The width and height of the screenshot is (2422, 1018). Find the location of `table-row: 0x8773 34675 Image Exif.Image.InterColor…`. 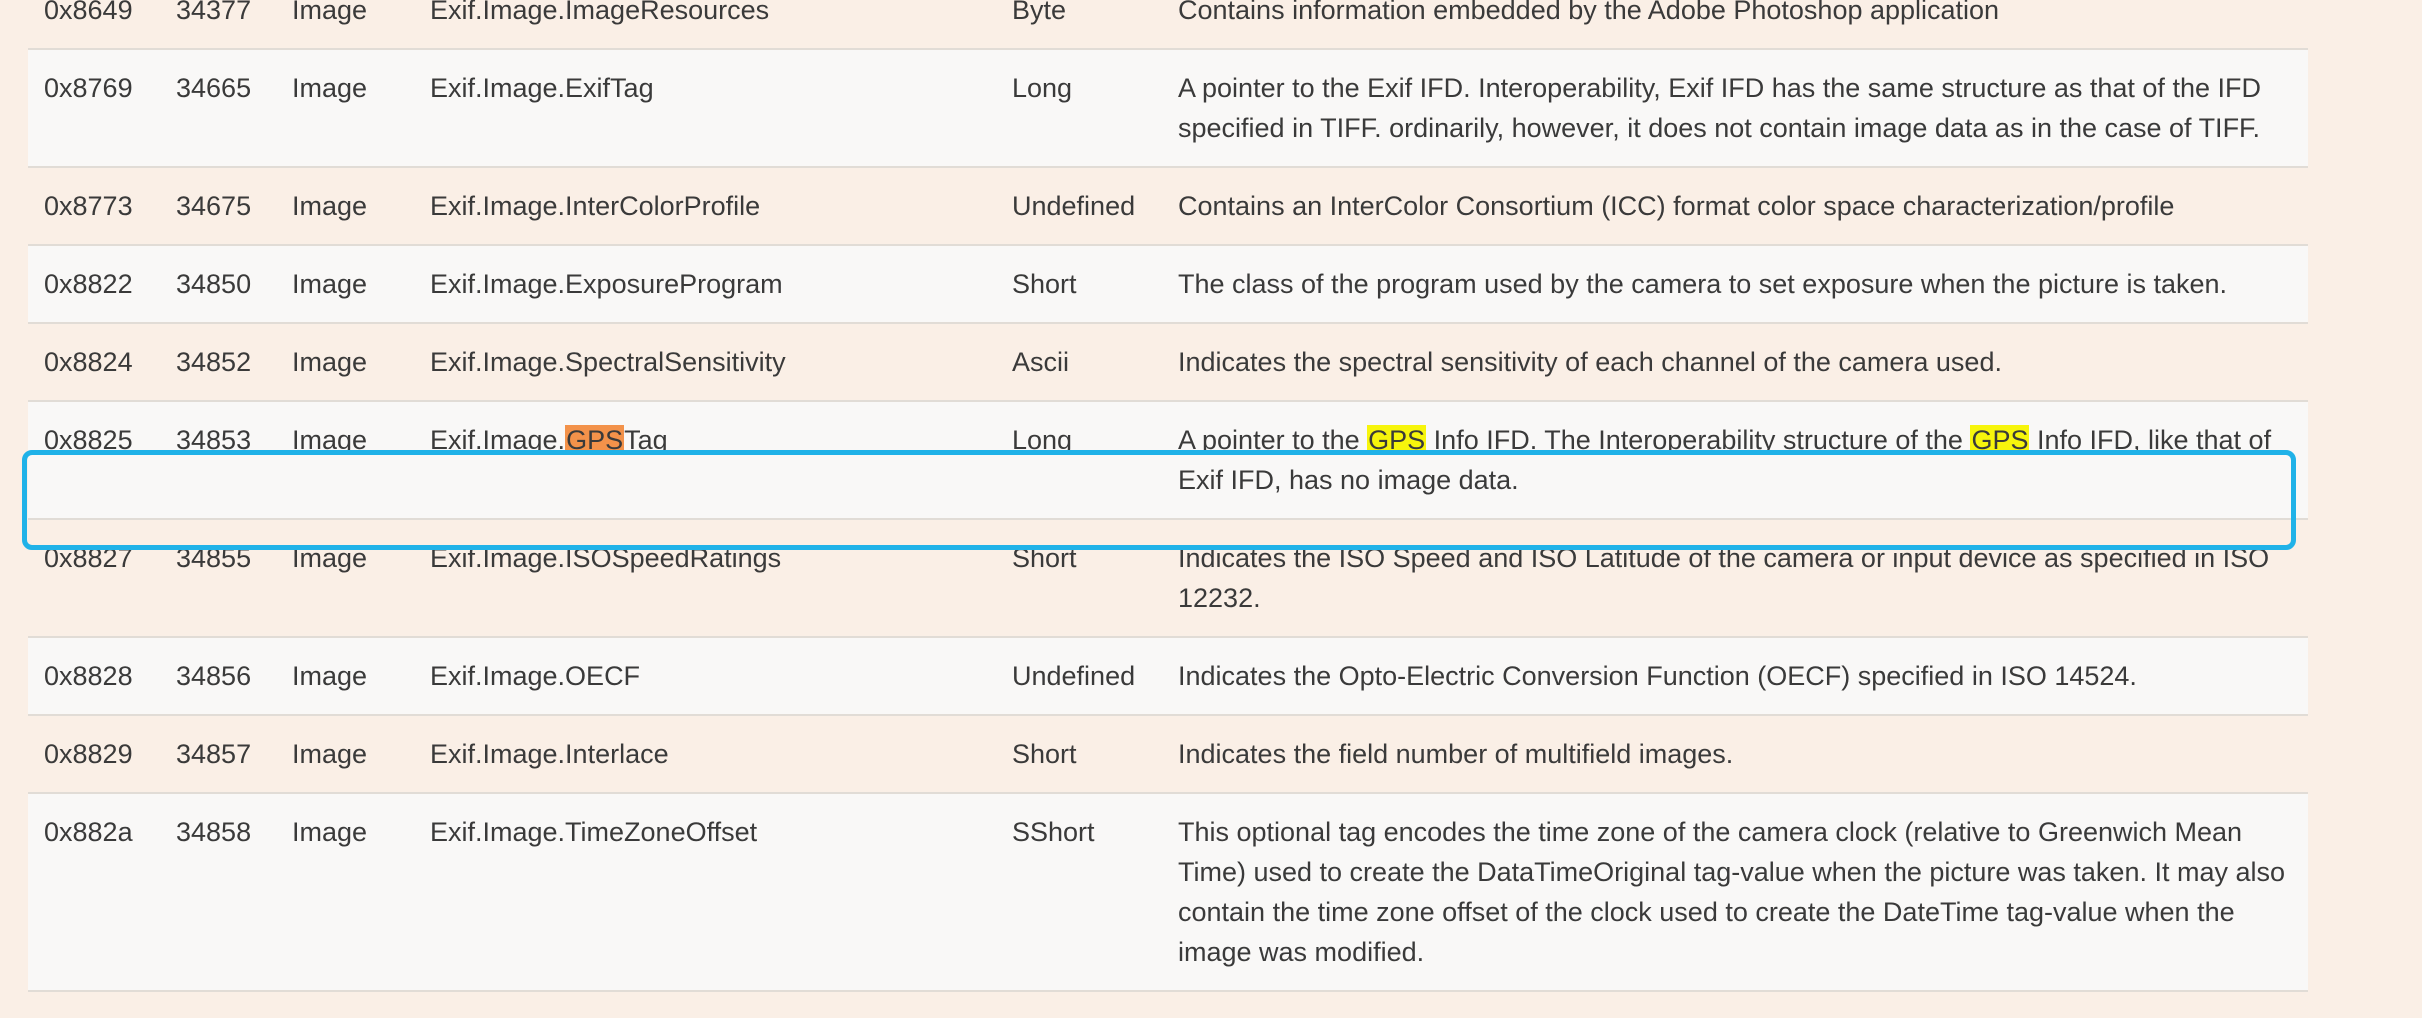

table-row: 0x8773 34675 Image Exif.Image.InterColor… is located at coordinates (1168, 206).